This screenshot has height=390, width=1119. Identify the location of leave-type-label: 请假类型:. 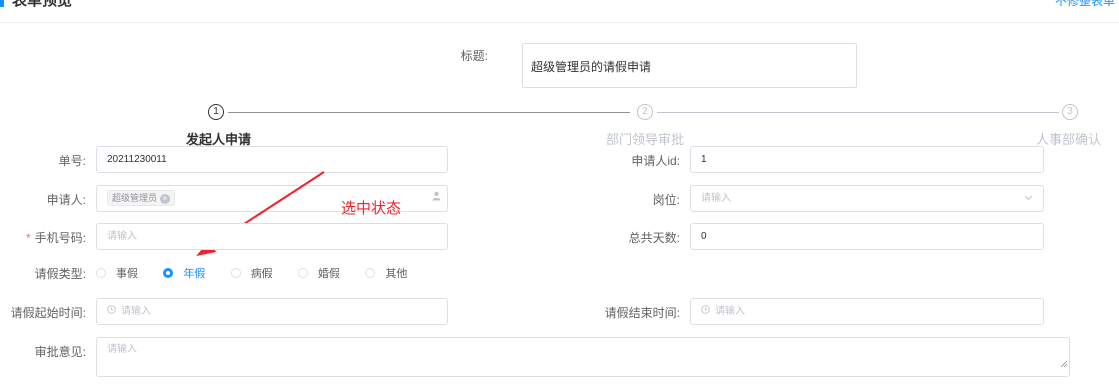
(60, 274).